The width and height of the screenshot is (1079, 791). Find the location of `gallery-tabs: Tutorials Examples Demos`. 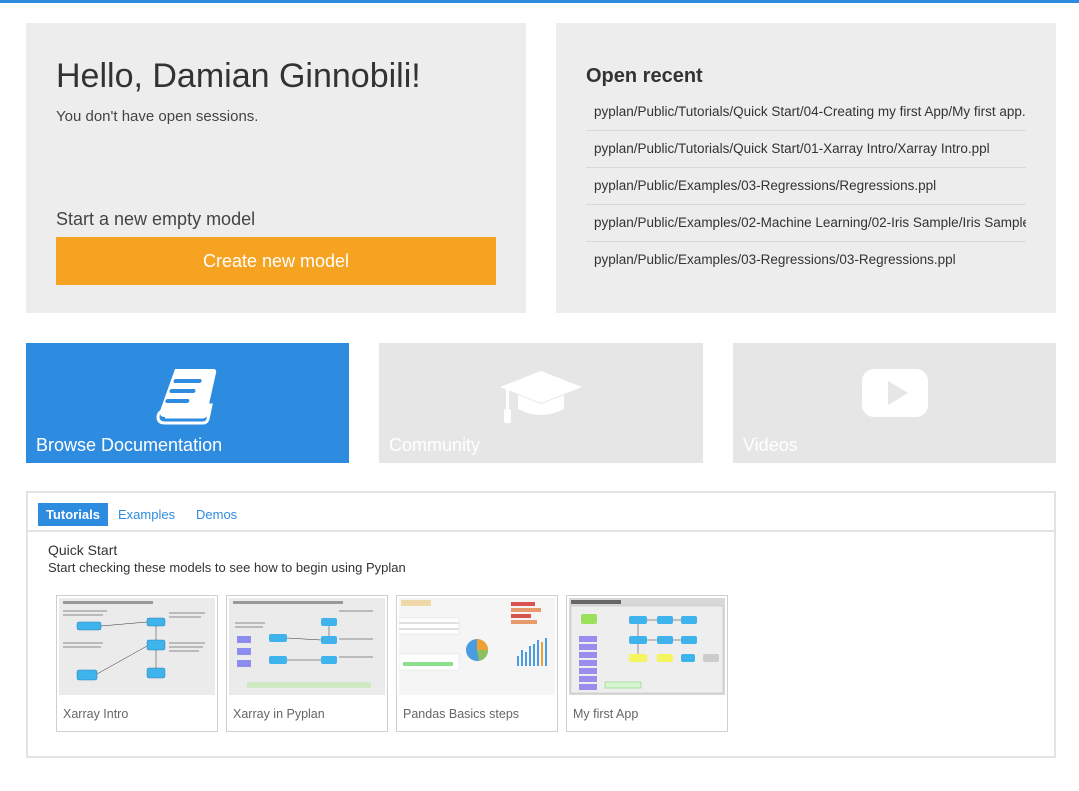

gallery-tabs: Tutorials Examples Demos is located at coordinates (541, 512).